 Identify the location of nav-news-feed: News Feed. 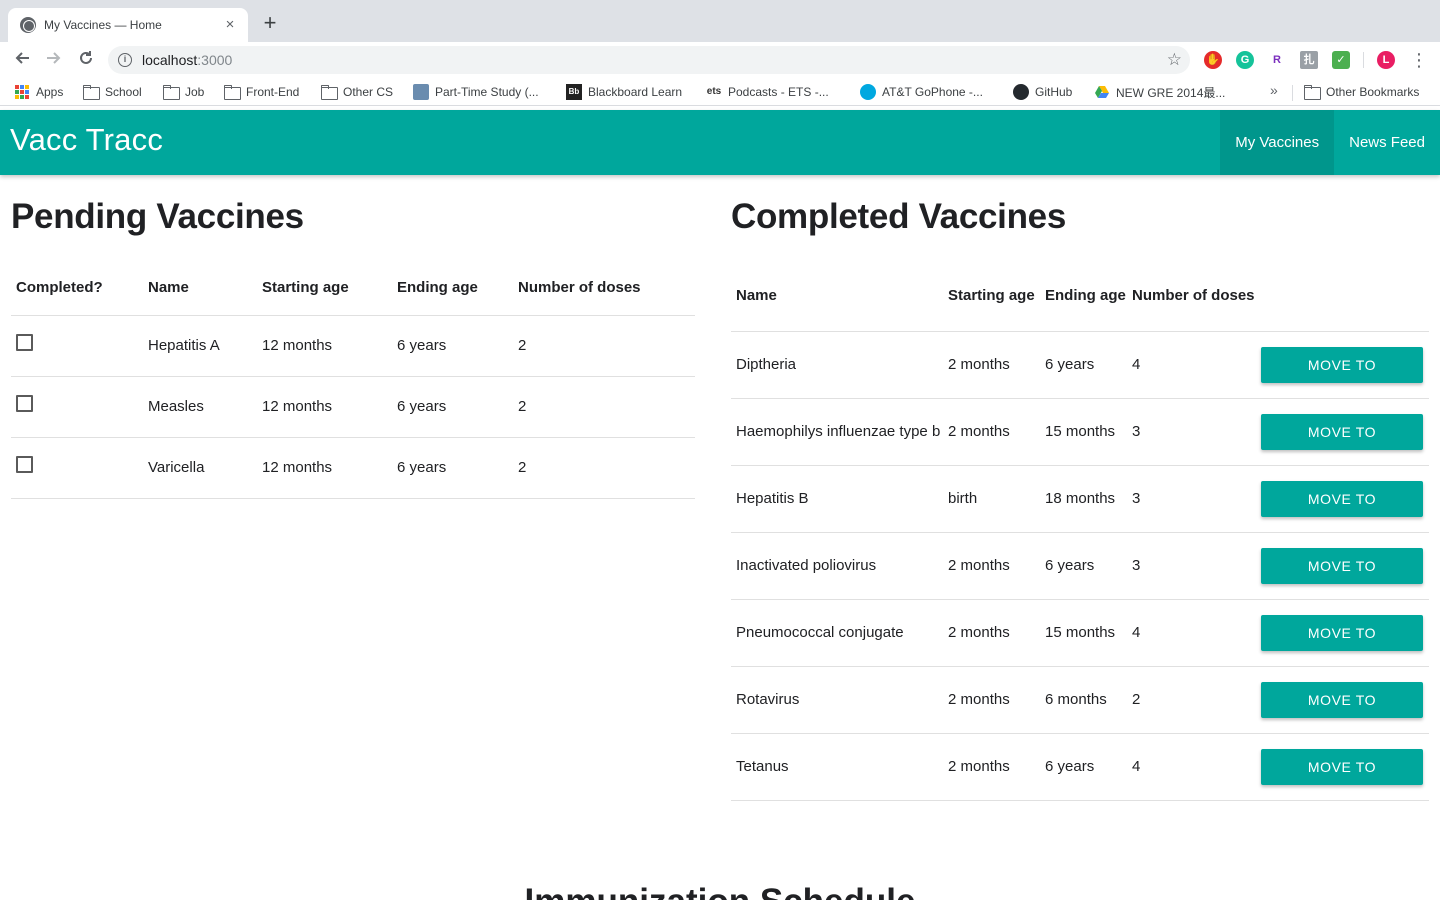
(1387, 142).